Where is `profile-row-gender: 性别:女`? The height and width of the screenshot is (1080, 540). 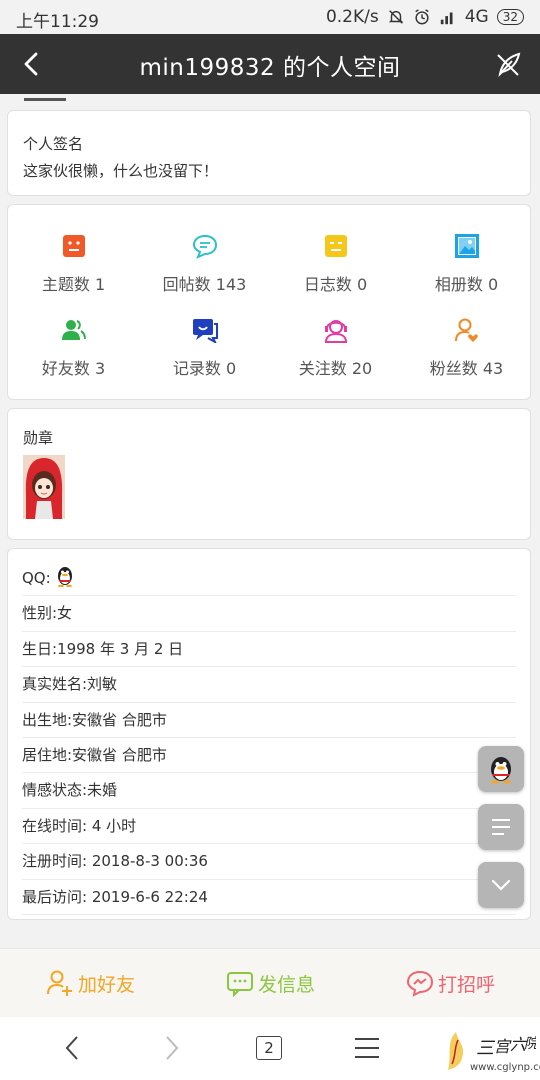
profile-row-gender: 性别:女 is located at coordinates (269, 614).